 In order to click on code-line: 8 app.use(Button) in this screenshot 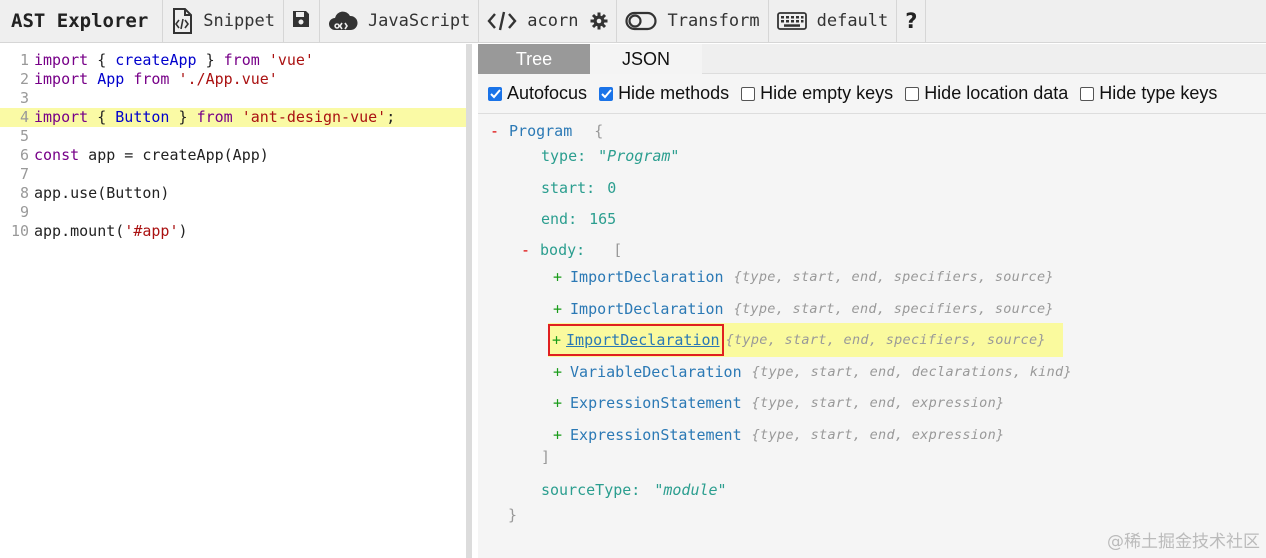, I will do `click(233, 193)`.